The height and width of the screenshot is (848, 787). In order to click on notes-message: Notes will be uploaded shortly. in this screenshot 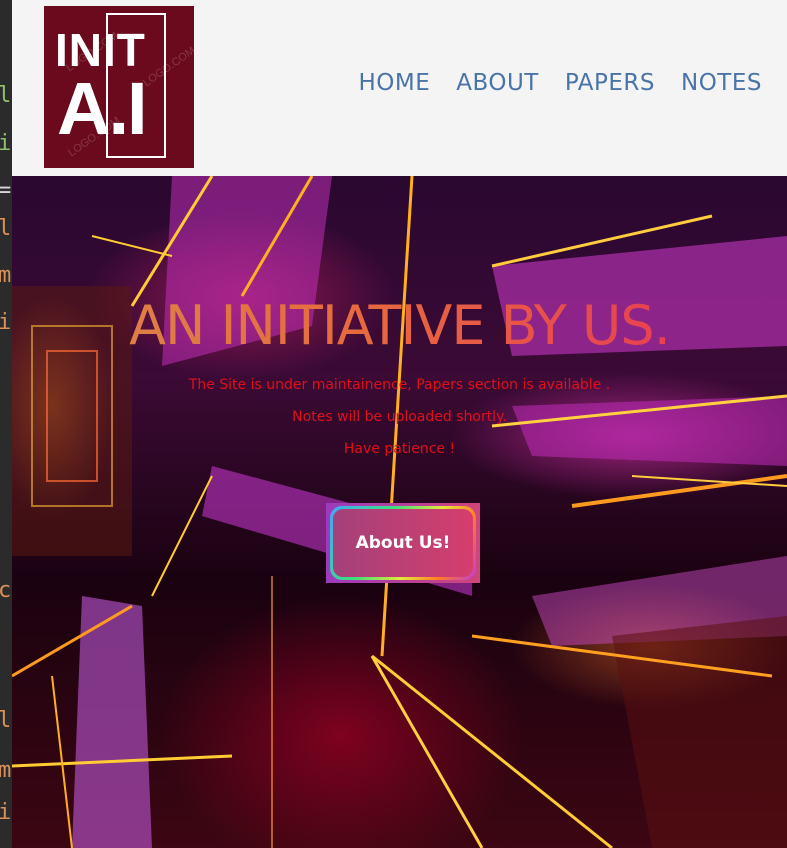, I will do `click(399, 417)`.